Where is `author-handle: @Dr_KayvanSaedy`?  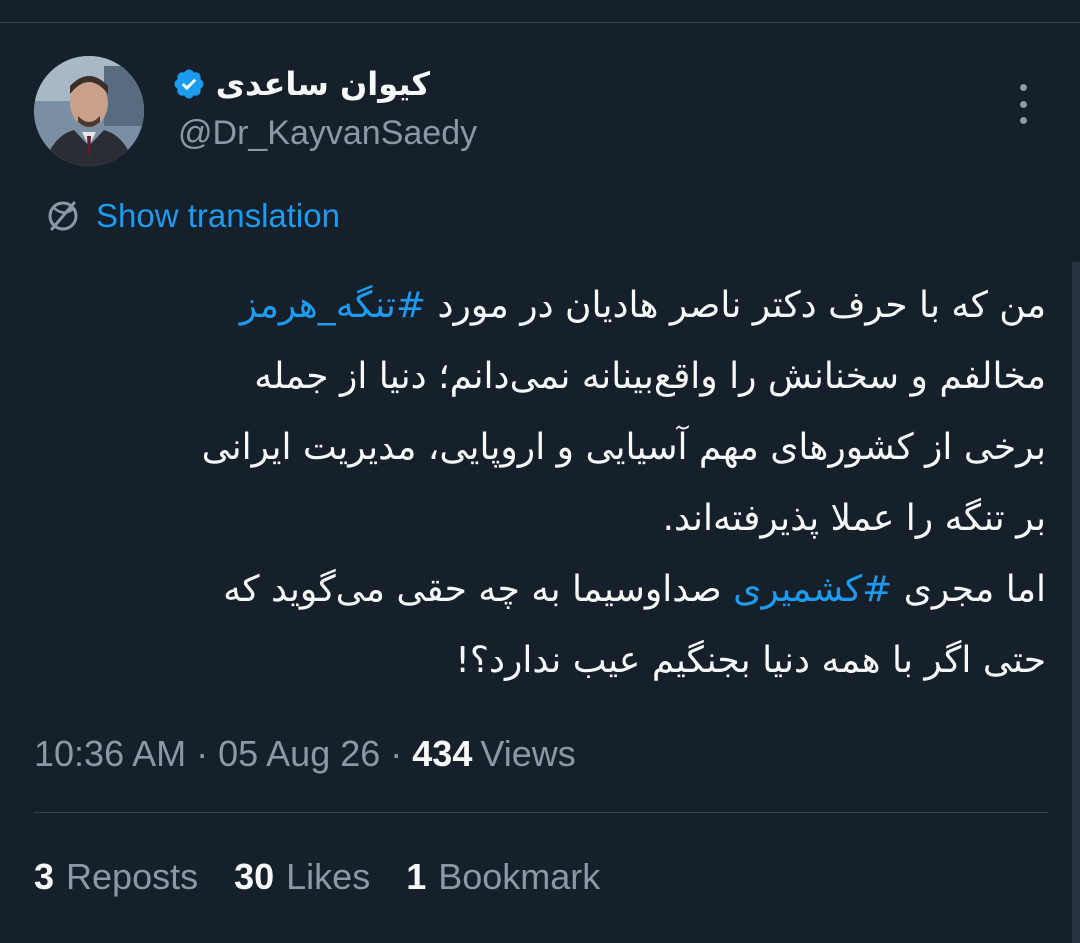
author-handle: @Dr_KayvanSaedy is located at coordinates (327, 133).